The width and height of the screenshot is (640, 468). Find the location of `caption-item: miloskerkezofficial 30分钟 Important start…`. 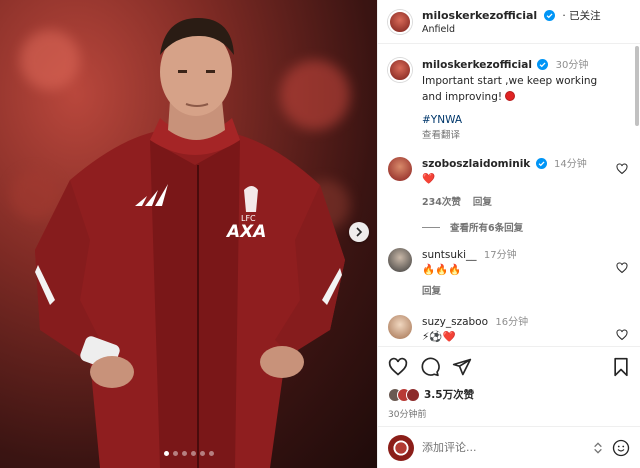

caption-item: miloskerkezofficial 30分钟 Important start… is located at coordinates (509, 100).